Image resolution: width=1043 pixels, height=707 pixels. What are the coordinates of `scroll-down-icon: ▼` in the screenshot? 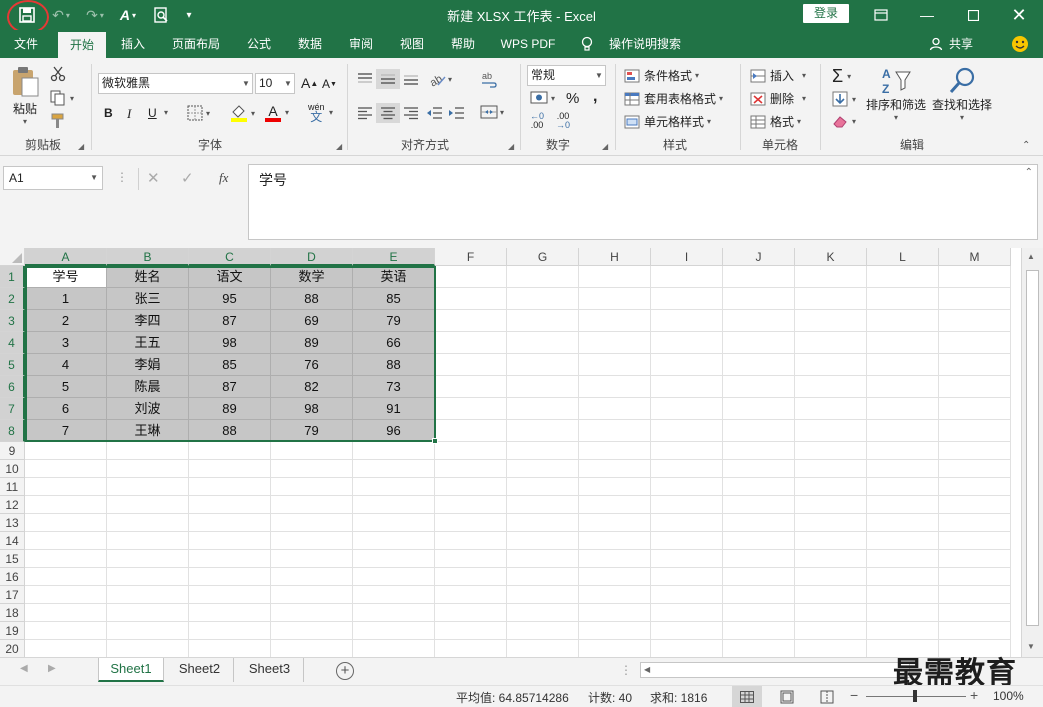 It's located at (1031, 646).